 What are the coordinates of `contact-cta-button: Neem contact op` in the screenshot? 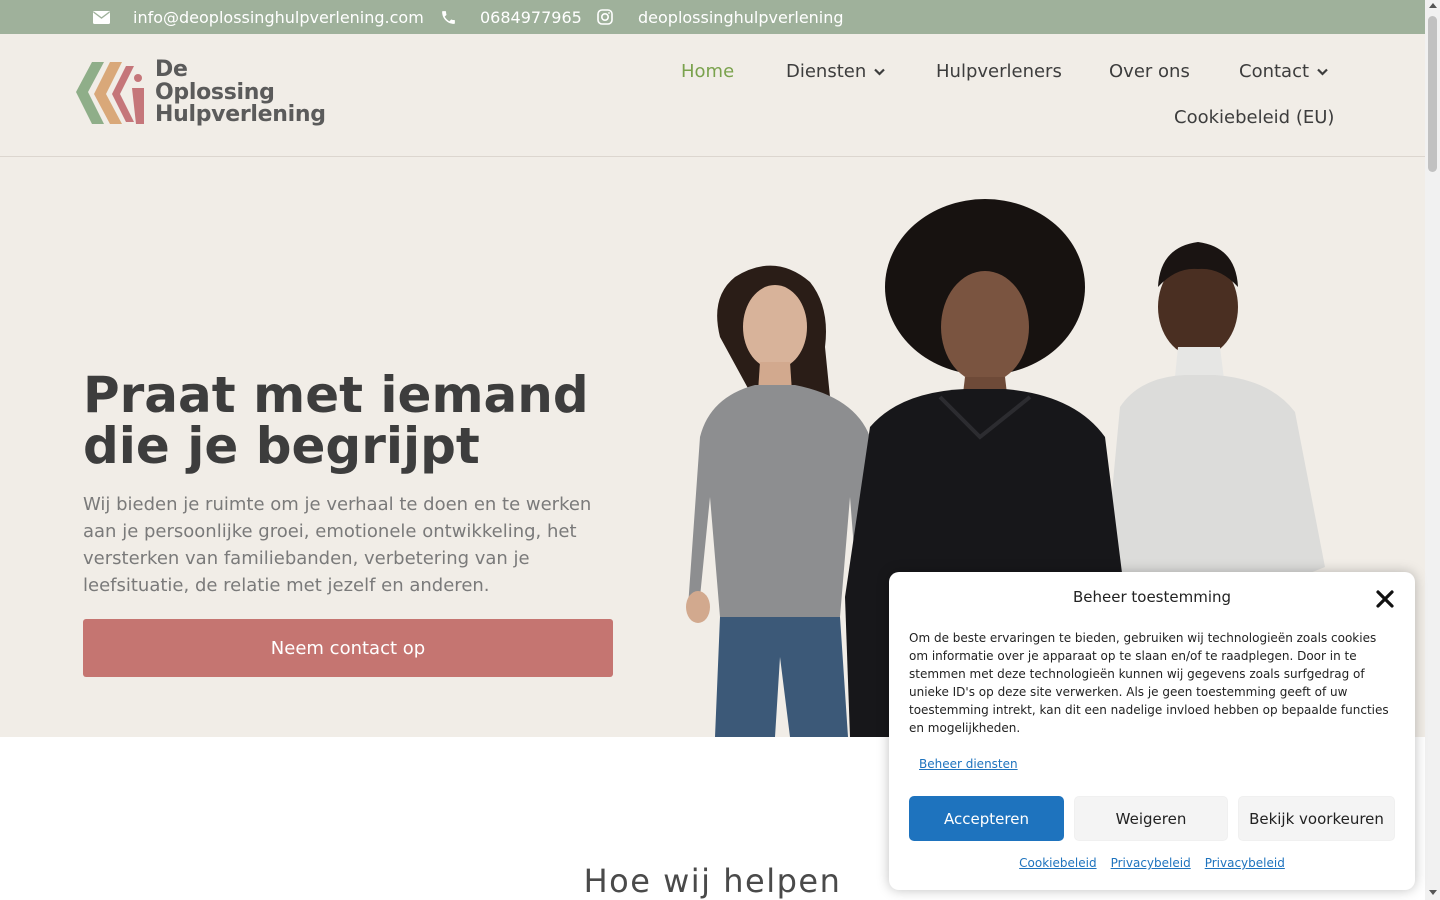 It's located at (348, 648).